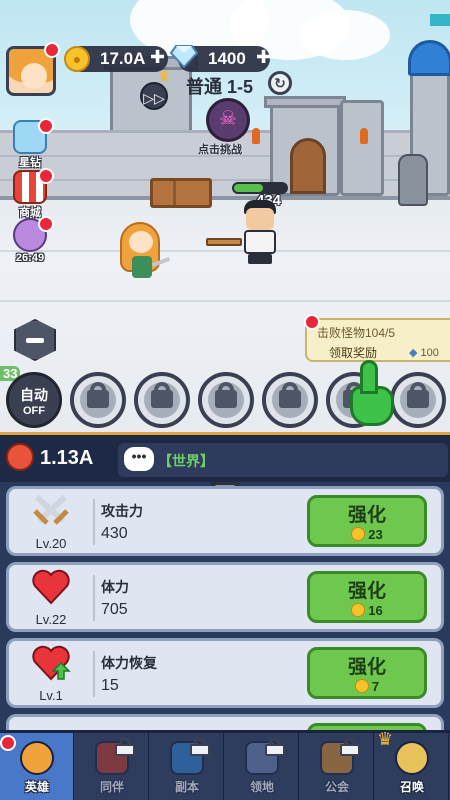  I want to click on upgrade-hp-regen-button: 强化 7, so click(367, 673).